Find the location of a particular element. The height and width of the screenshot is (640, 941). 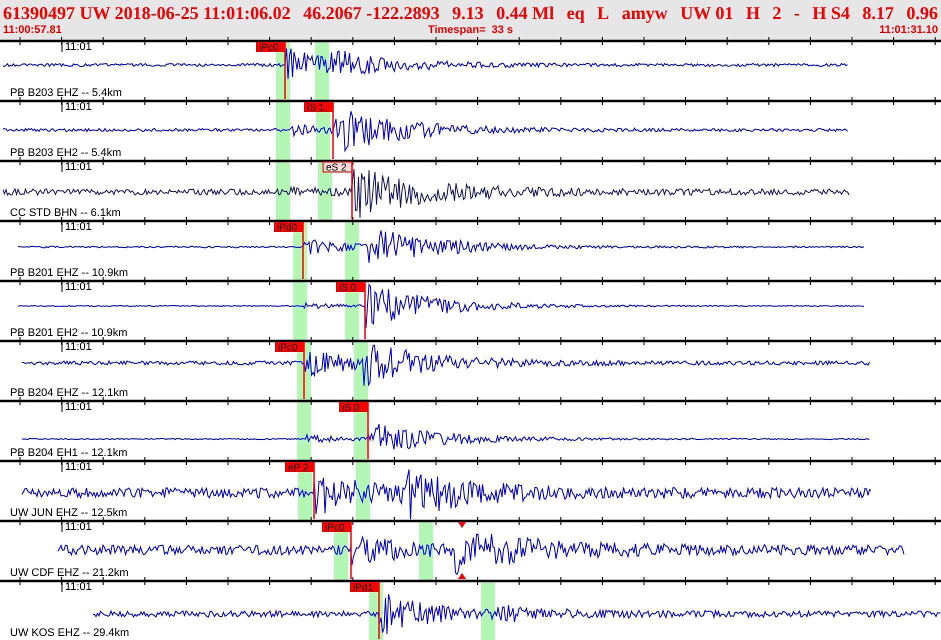

station-label: PB B201 EH2 -- 10.9km is located at coordinates (69, 333).